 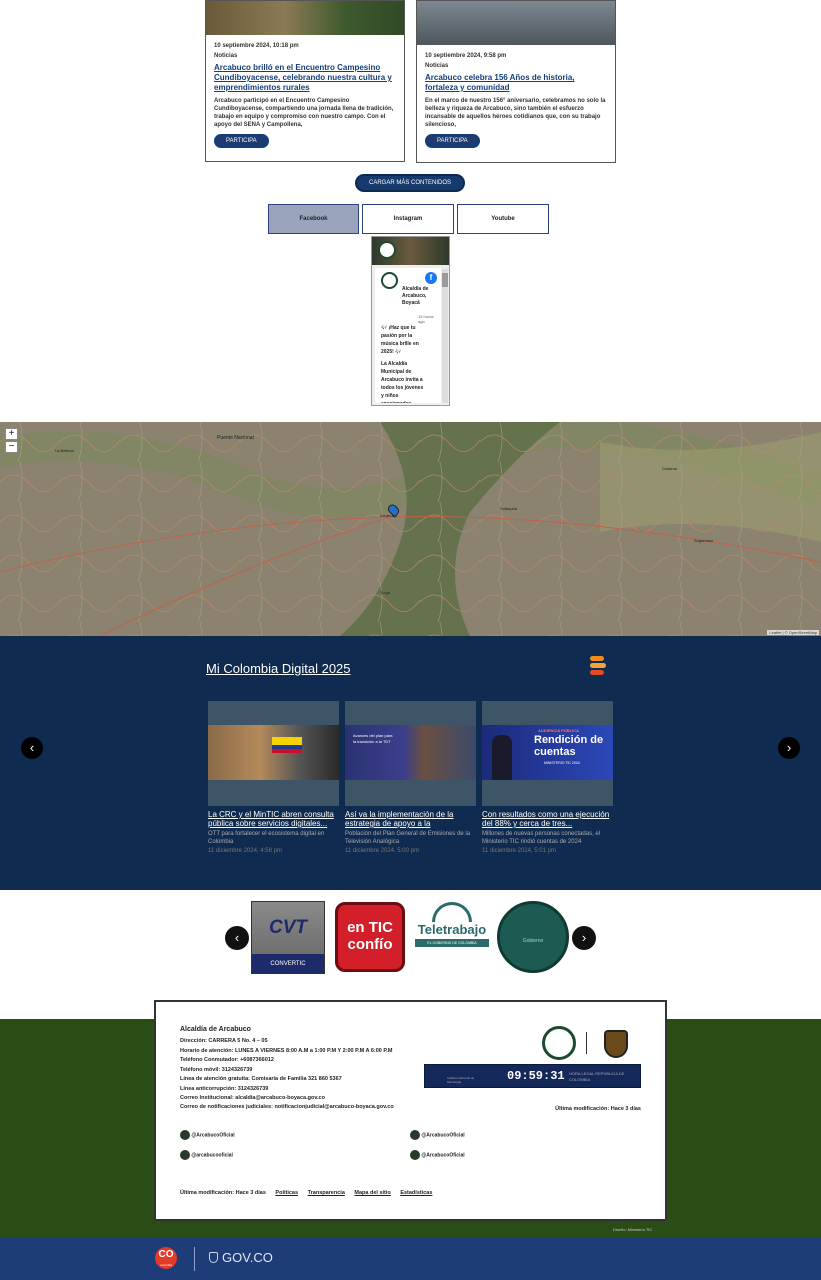 I want to click on last-modified: Última modificación: Hace 3 días, so click(x=598, y=1109).